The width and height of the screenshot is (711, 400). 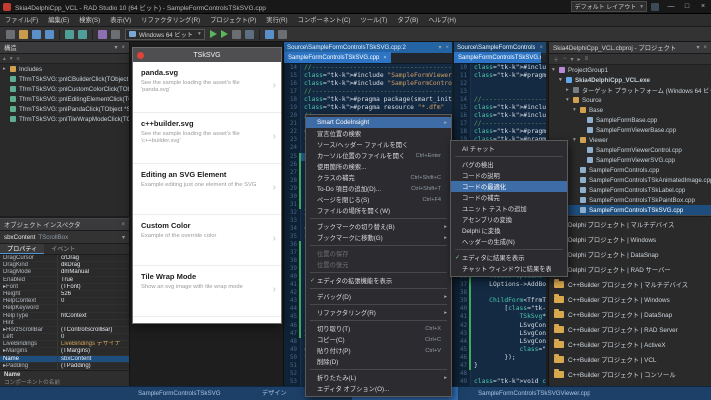 What do you see at coordinates (500, 68) in the screenshot?
I see `code-line: 10class="tk-k">#include <vcl.h>` at bounding box center [500, 68].